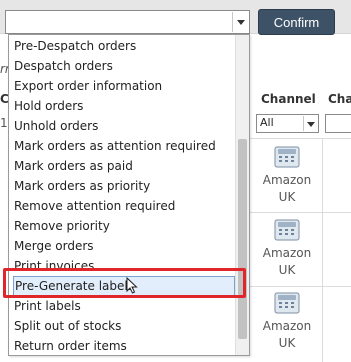 The height and width of the screenshot is (362, 351). I want to click on column-divider, so click(322, 250).